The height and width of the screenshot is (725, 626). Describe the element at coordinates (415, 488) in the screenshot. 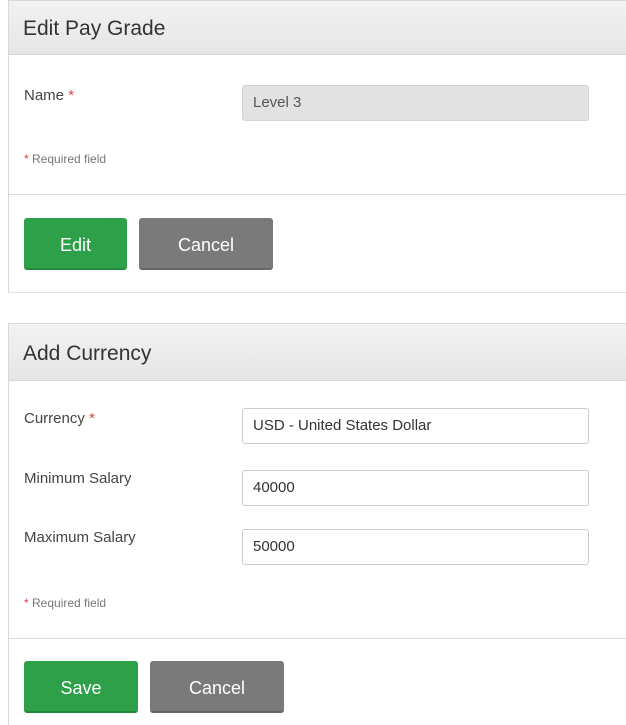

I see `minimum-salary-input: 40000` at that location.